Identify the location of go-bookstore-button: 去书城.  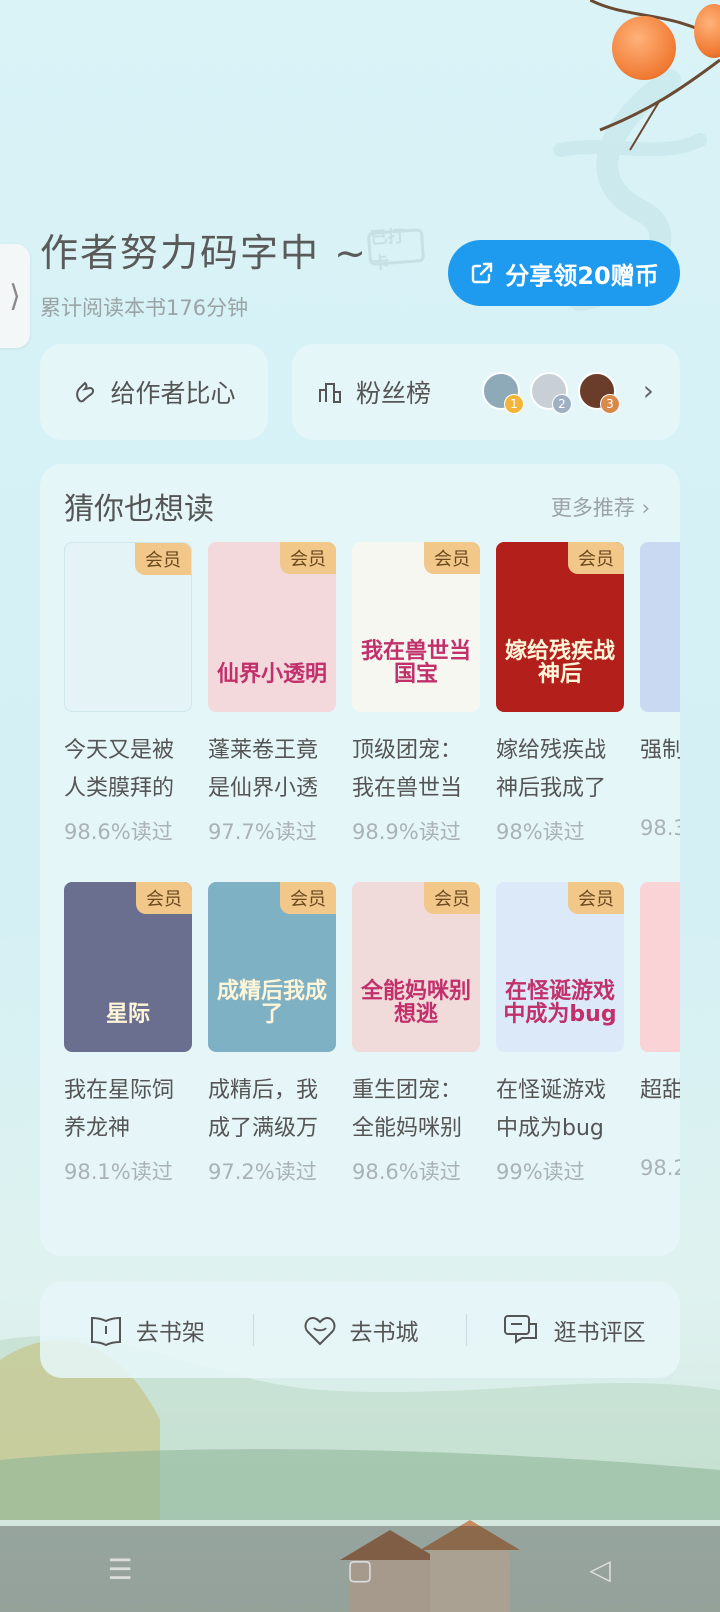
(360, 1330).